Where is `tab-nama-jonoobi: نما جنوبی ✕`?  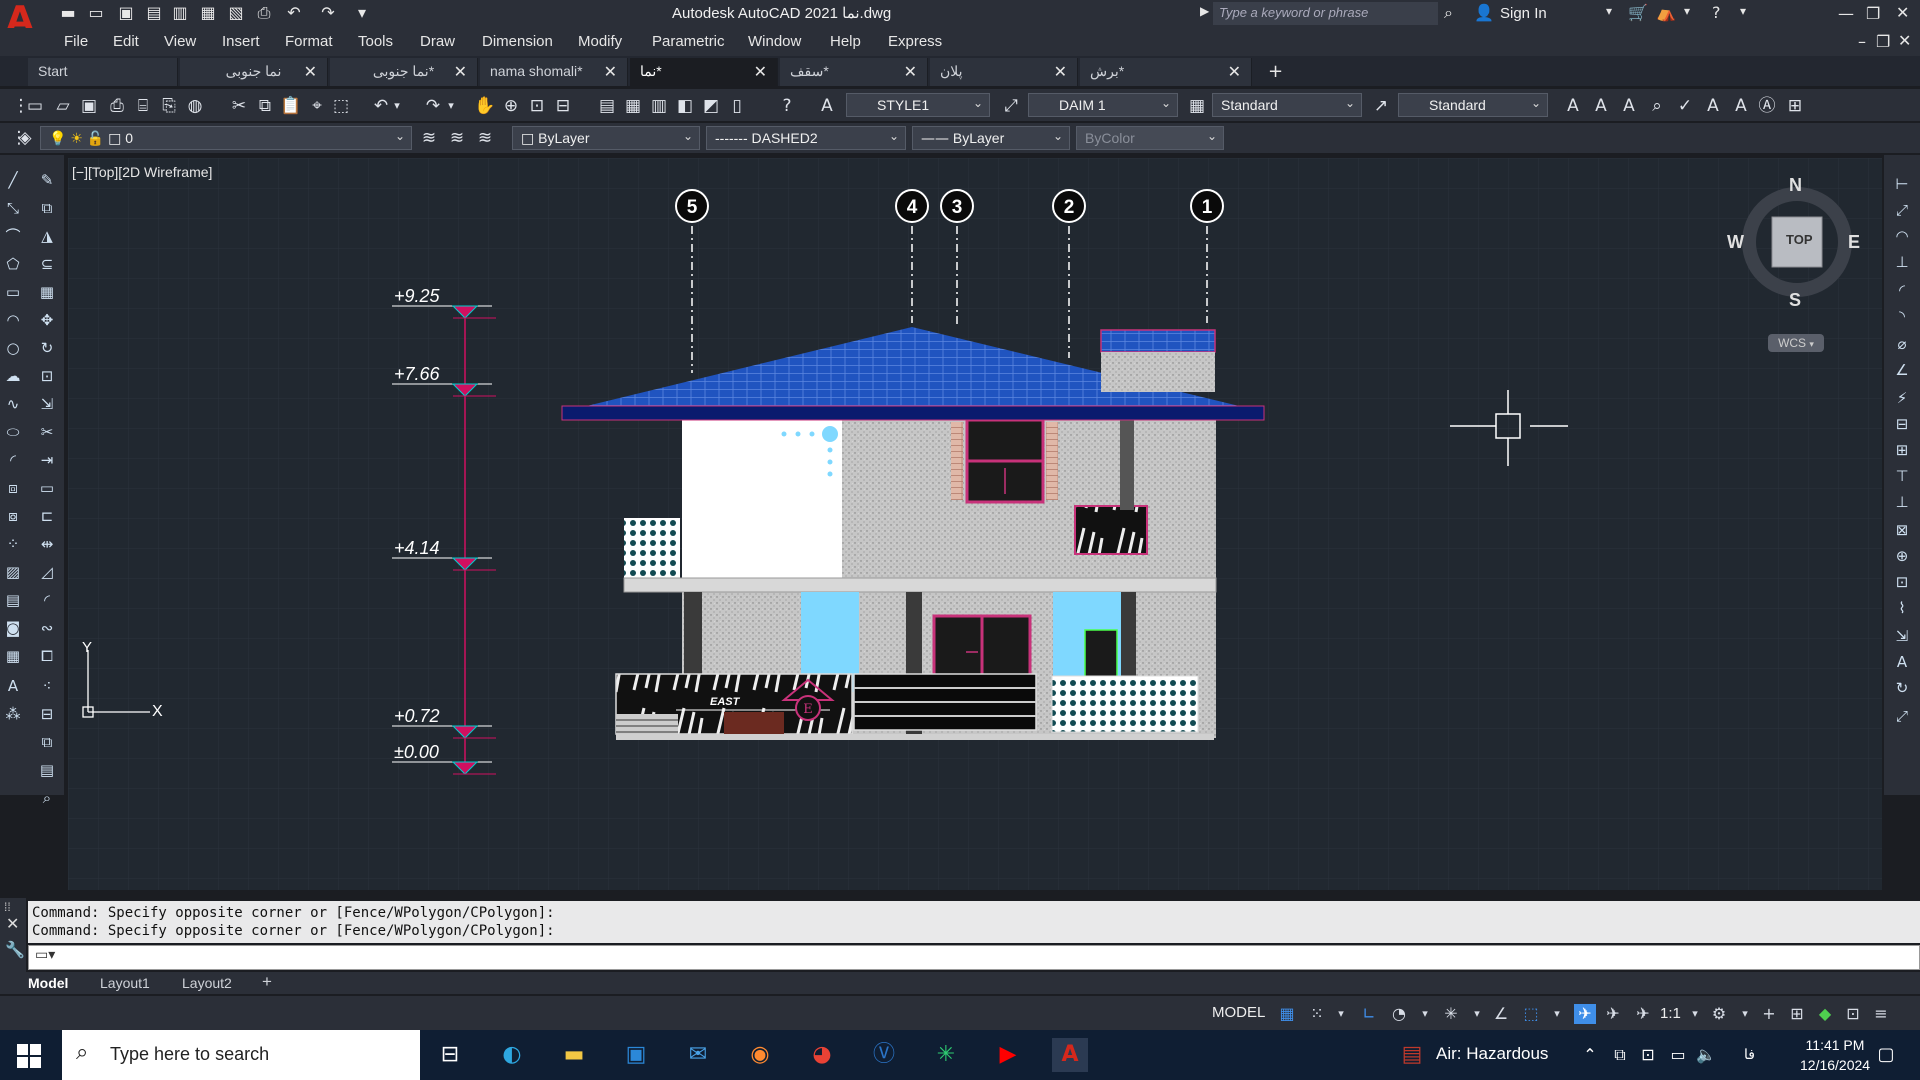
tab-nama-jonoobi: نما جنوبی ✕ is located at coordinates (254, 72).